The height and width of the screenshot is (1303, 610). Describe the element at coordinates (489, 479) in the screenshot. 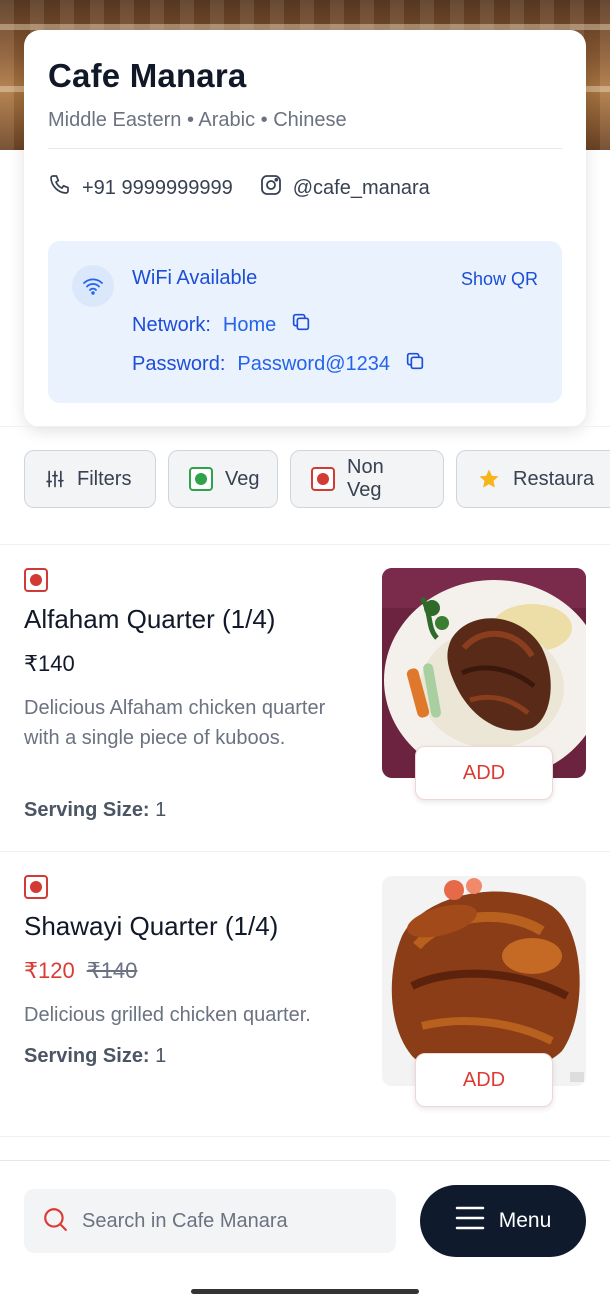

I see `star-icon` at that location.